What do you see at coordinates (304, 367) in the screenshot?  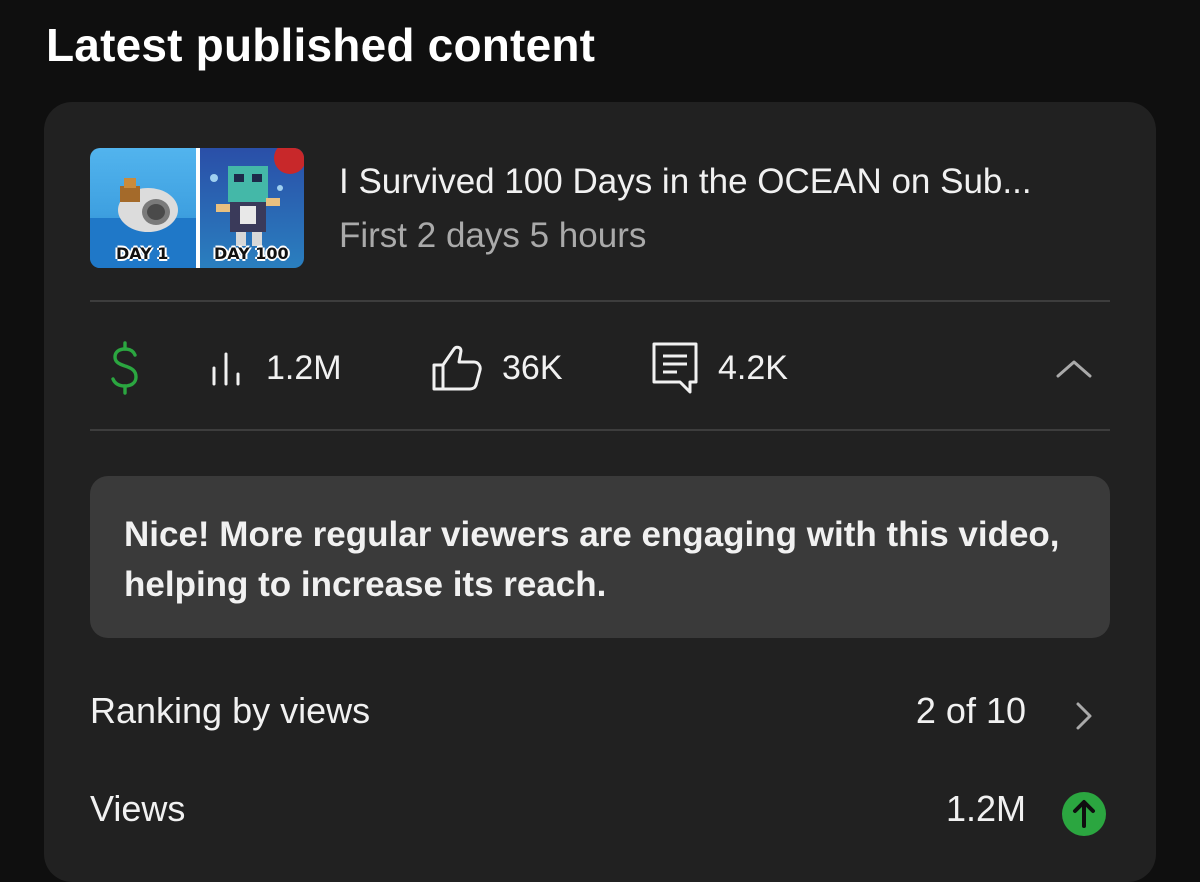 I see `views-count: 1.2M` at bounding box center [304, 367].